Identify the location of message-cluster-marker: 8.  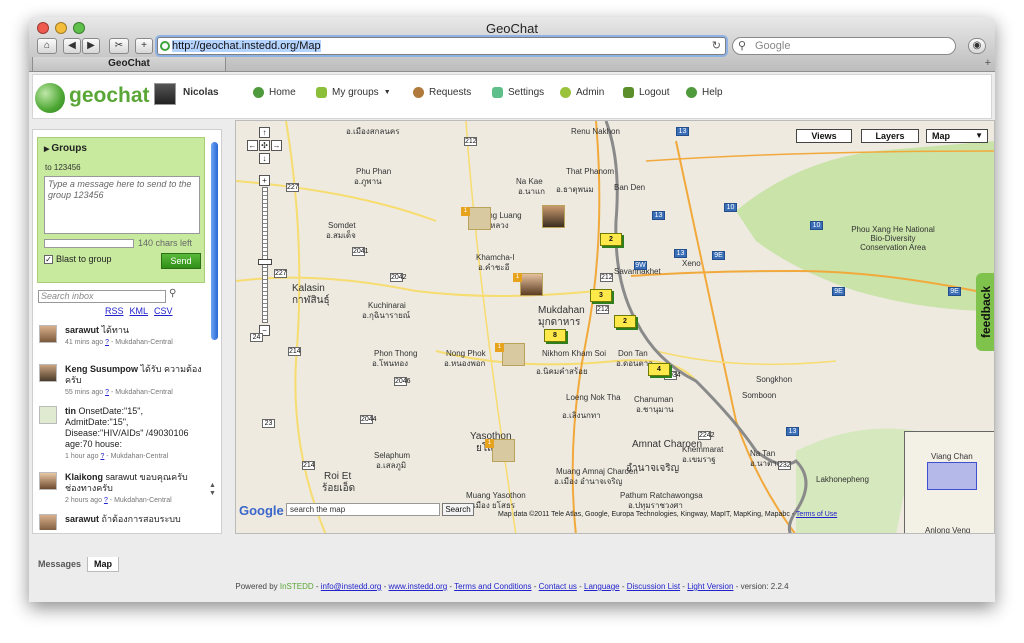
(555, 335).